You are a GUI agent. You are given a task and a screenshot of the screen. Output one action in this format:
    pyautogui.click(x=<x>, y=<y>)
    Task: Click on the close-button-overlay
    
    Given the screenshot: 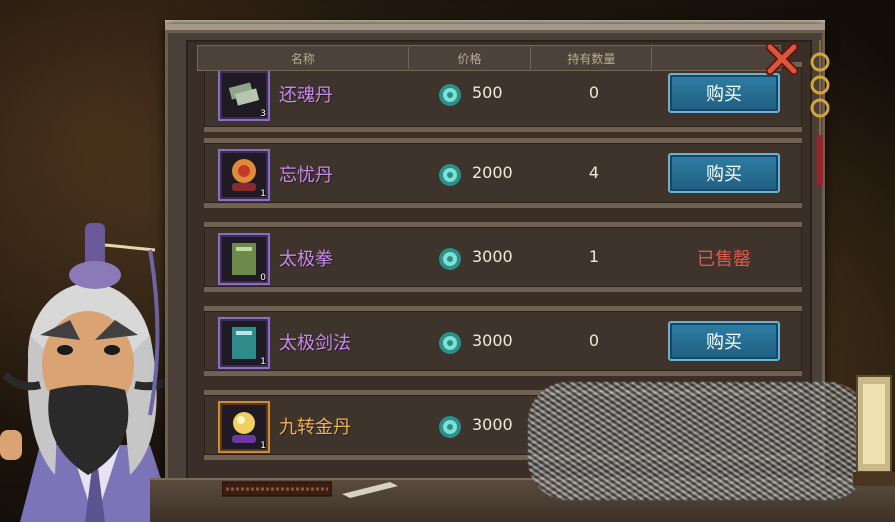 What is the action you would take?
    pyautogui.click(x=783, y=58)
    